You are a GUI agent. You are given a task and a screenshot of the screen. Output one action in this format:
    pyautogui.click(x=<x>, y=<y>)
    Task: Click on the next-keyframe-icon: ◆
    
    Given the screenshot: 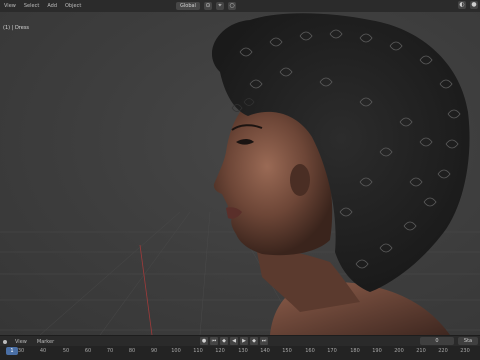 What is the action you would take?
    pyautogui.click(x=254, y=341)
    